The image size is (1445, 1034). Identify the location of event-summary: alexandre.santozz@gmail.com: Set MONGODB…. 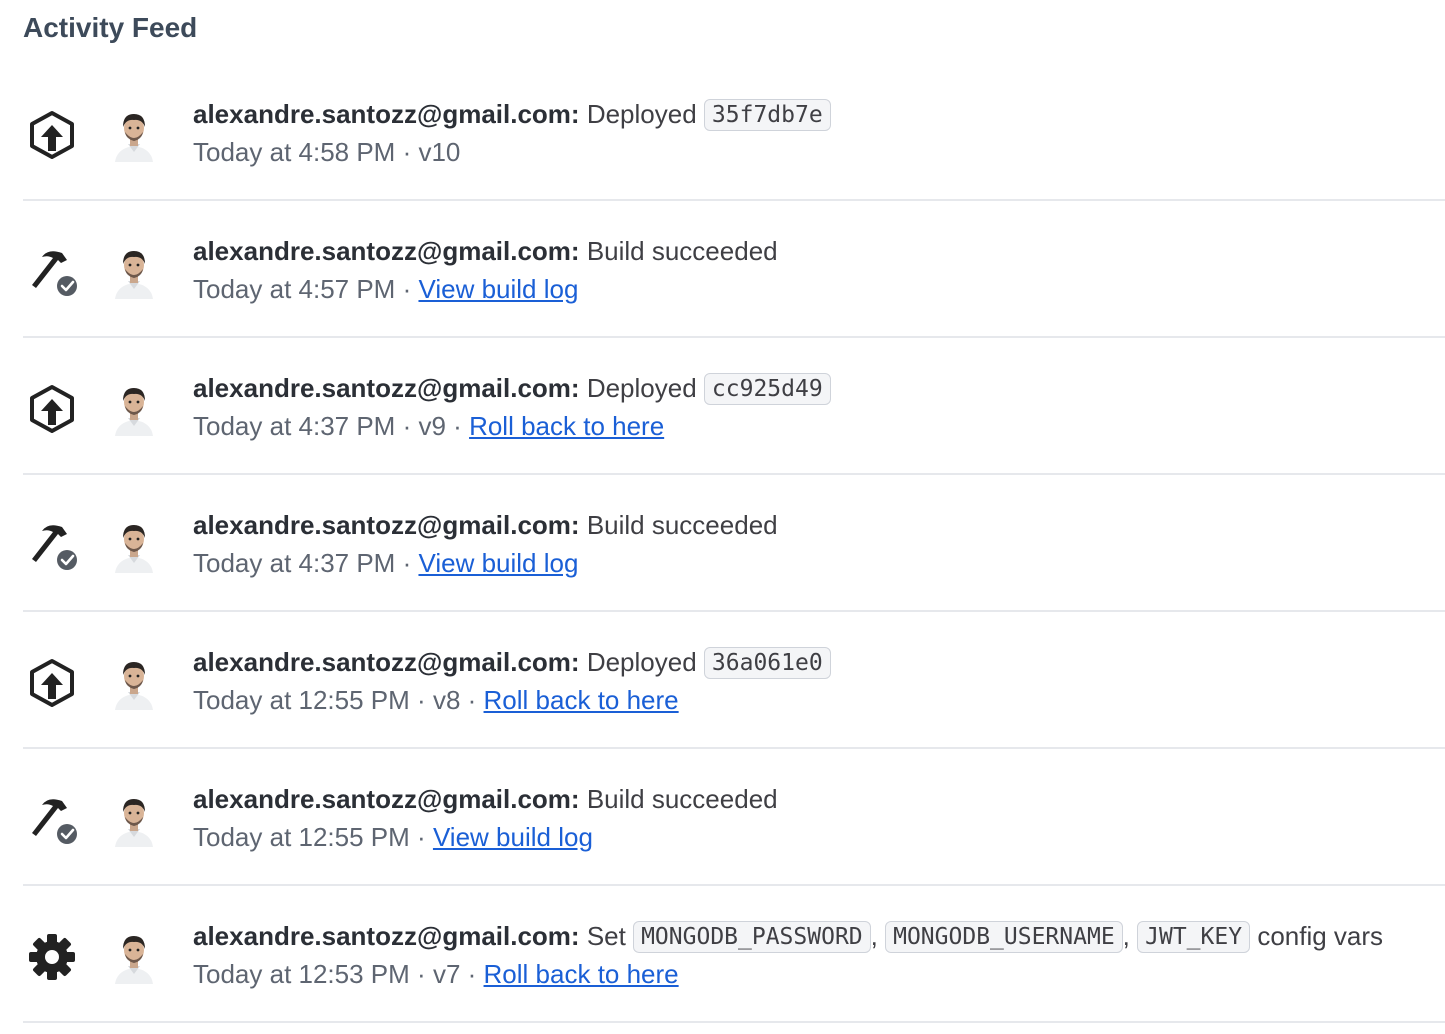
(788, 937).